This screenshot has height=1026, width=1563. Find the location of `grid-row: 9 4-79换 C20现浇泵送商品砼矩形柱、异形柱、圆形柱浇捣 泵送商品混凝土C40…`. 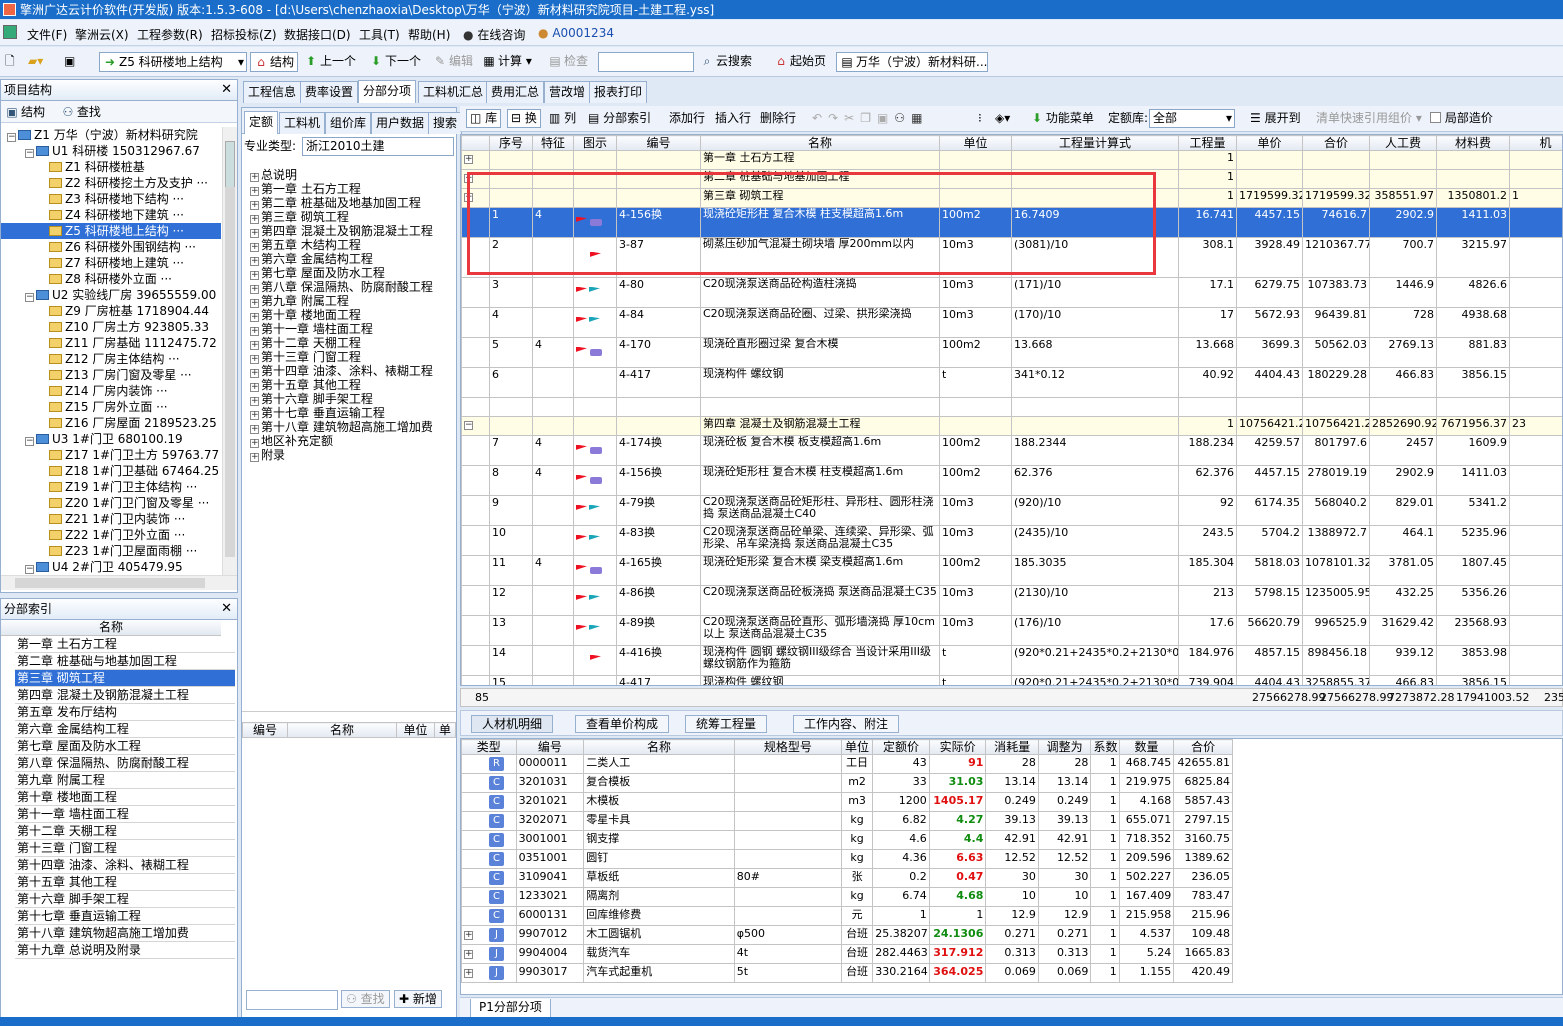

grid-row: 9 4-79换 C20现浇泵送商品砼矩形柱、异形柱、圆形柱浇捣 泵送商品混凝土C40… is located at coordinates (1011, 510).